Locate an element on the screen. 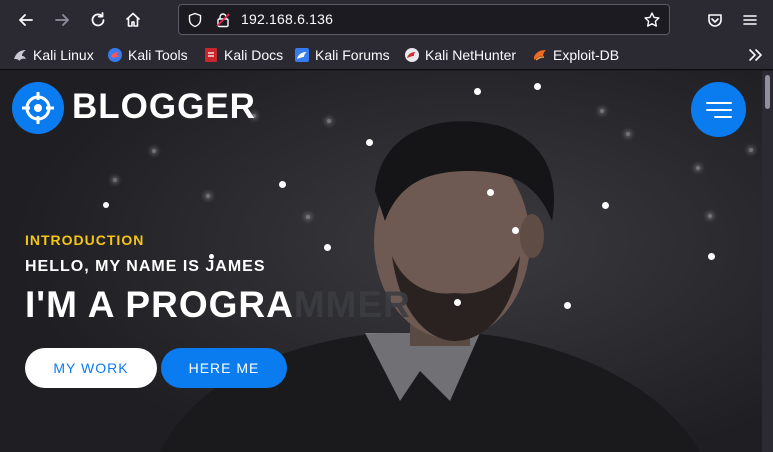 The width and height of the screenshot is (773, 452). back-button is located at coordinates (26, 20).